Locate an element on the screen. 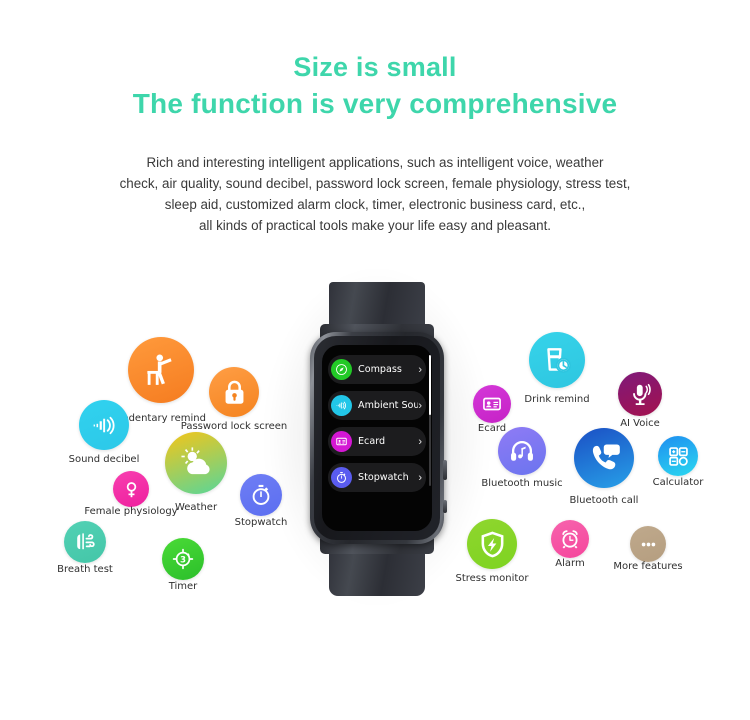 The height and width of the screenshot is (720, 750). feature-bluetooth-call: Bluetooth call is located at coordinates (604, 467).